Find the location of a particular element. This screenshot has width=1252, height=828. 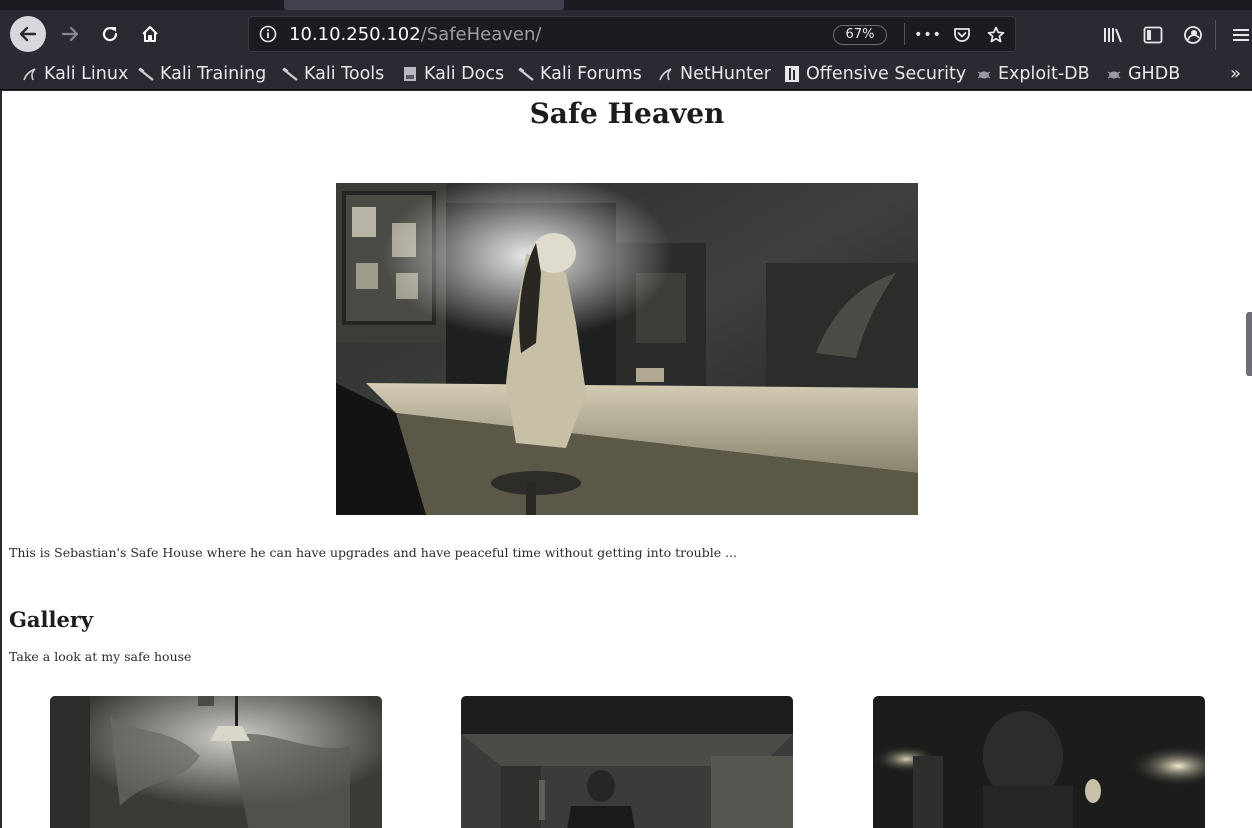

url-bar-separator is located at coordinates (904, 34).